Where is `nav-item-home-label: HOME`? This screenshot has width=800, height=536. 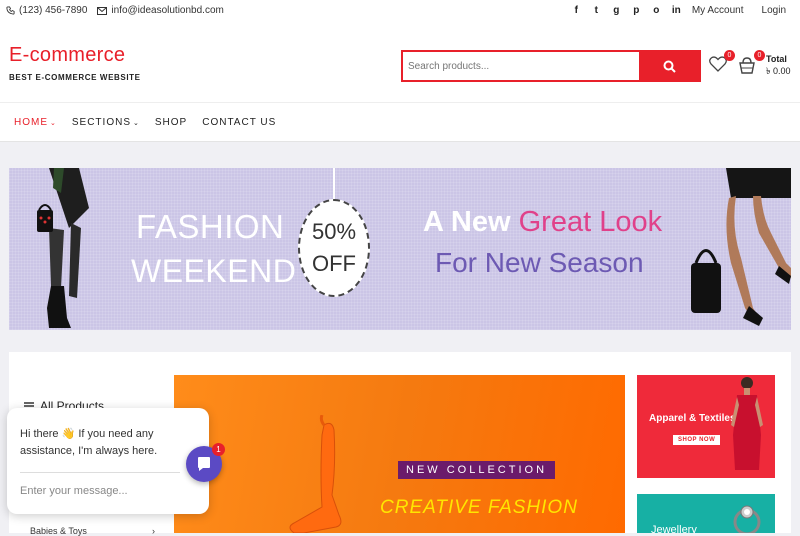
nav-item-home-label: HOME is located at coordinates (31, 122).